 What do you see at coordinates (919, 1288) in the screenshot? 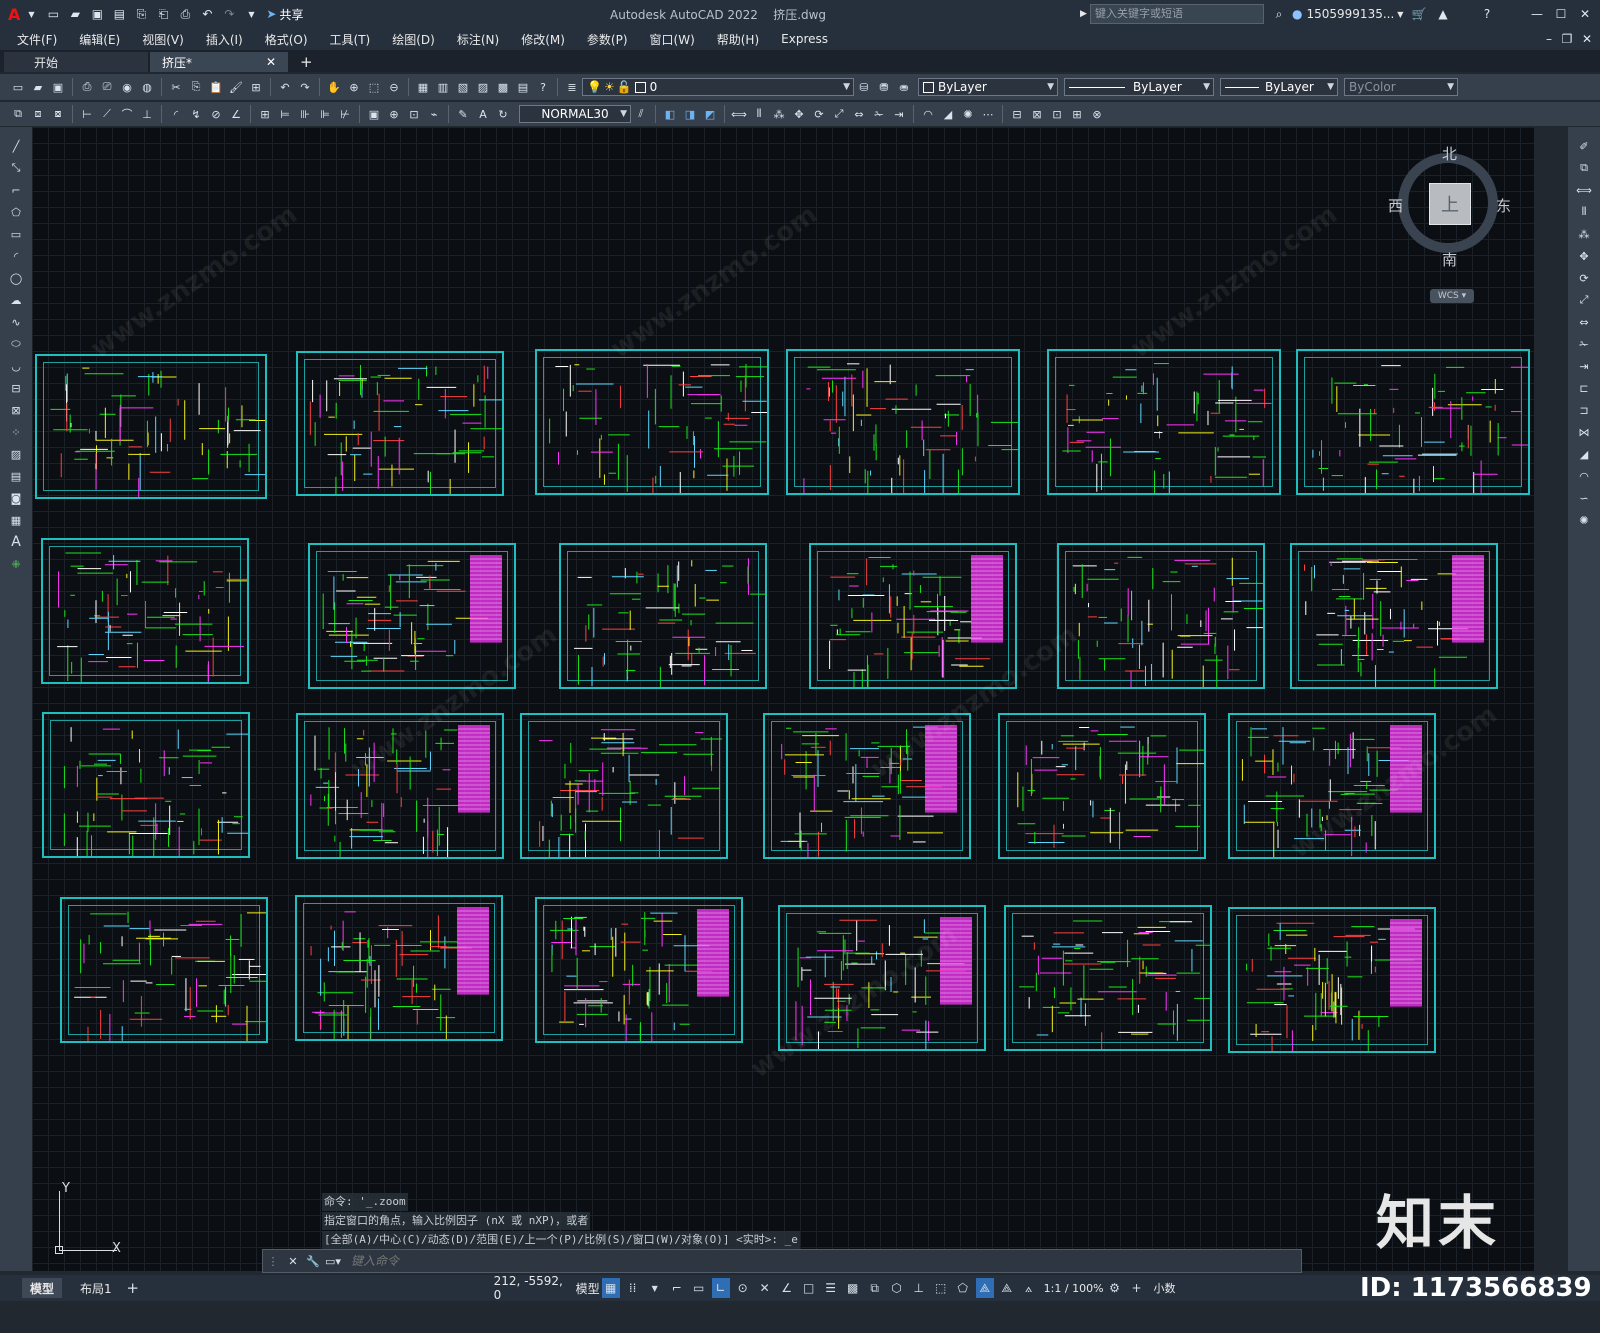
I see `dynamic-ucs-icon: ⊥` at bounding box center [919, 1288].